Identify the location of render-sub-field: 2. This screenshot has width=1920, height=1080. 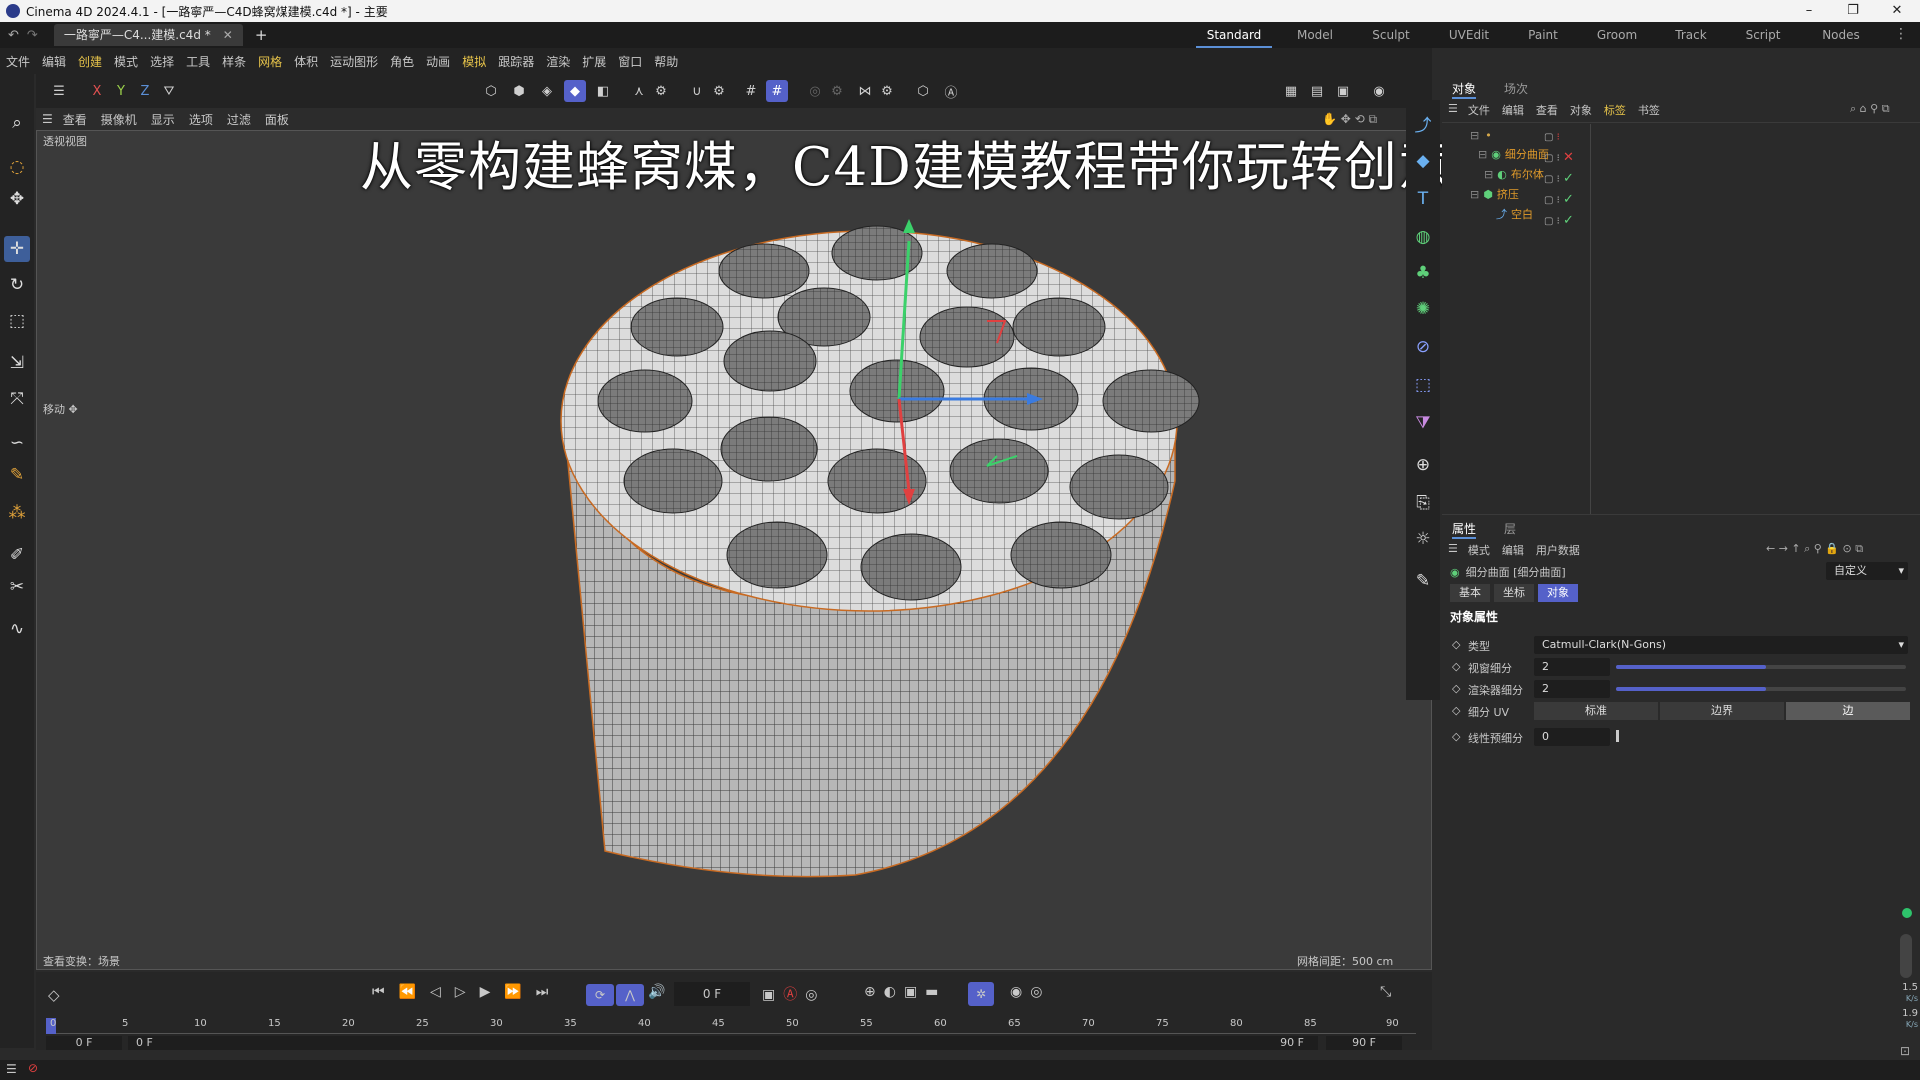
(1572, 689).